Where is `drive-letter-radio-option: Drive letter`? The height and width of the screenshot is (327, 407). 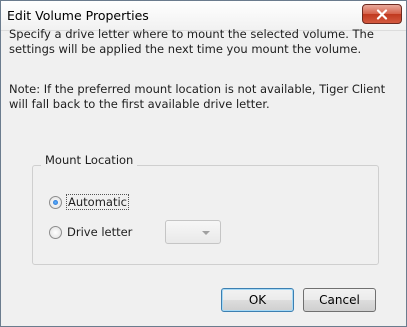
drive-letter-radio-option: Drive letter is located at coordinates (90, 232).